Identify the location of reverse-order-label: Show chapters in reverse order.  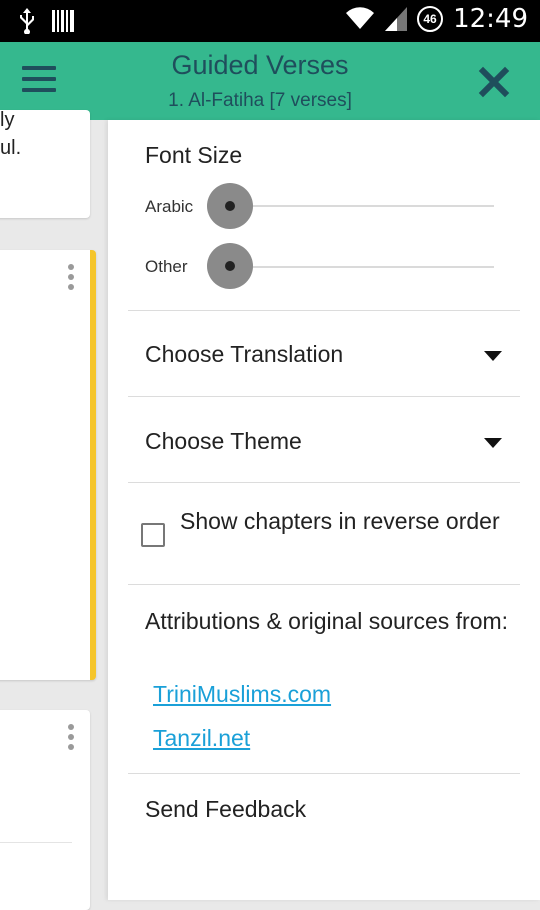
(340, 521).